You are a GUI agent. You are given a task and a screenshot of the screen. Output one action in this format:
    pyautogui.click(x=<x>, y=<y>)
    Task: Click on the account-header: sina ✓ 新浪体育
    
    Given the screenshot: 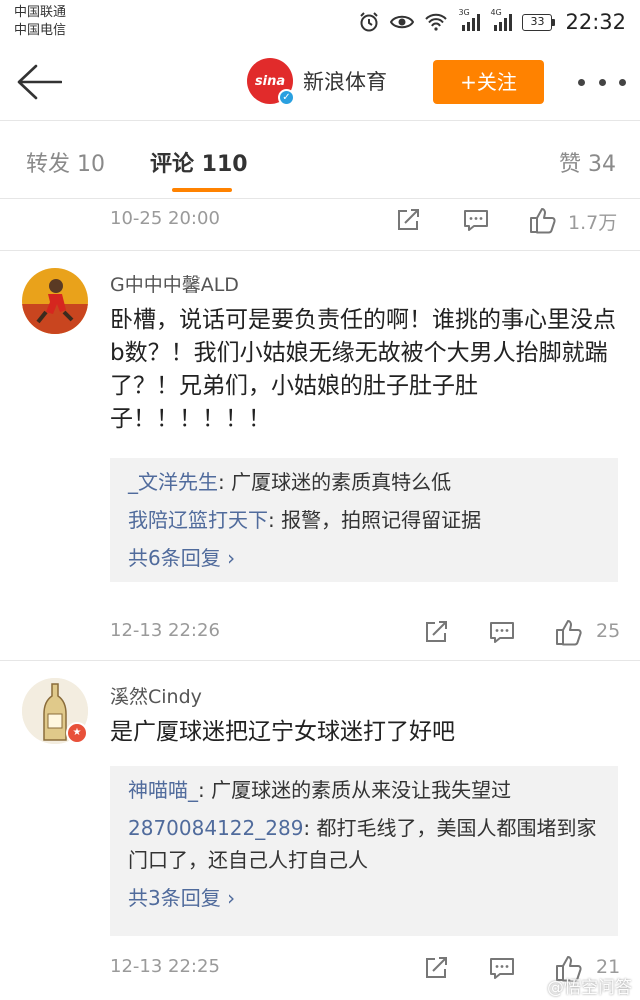 What is the action you would take?
    pyautogui.click(x=317, y=82)
    